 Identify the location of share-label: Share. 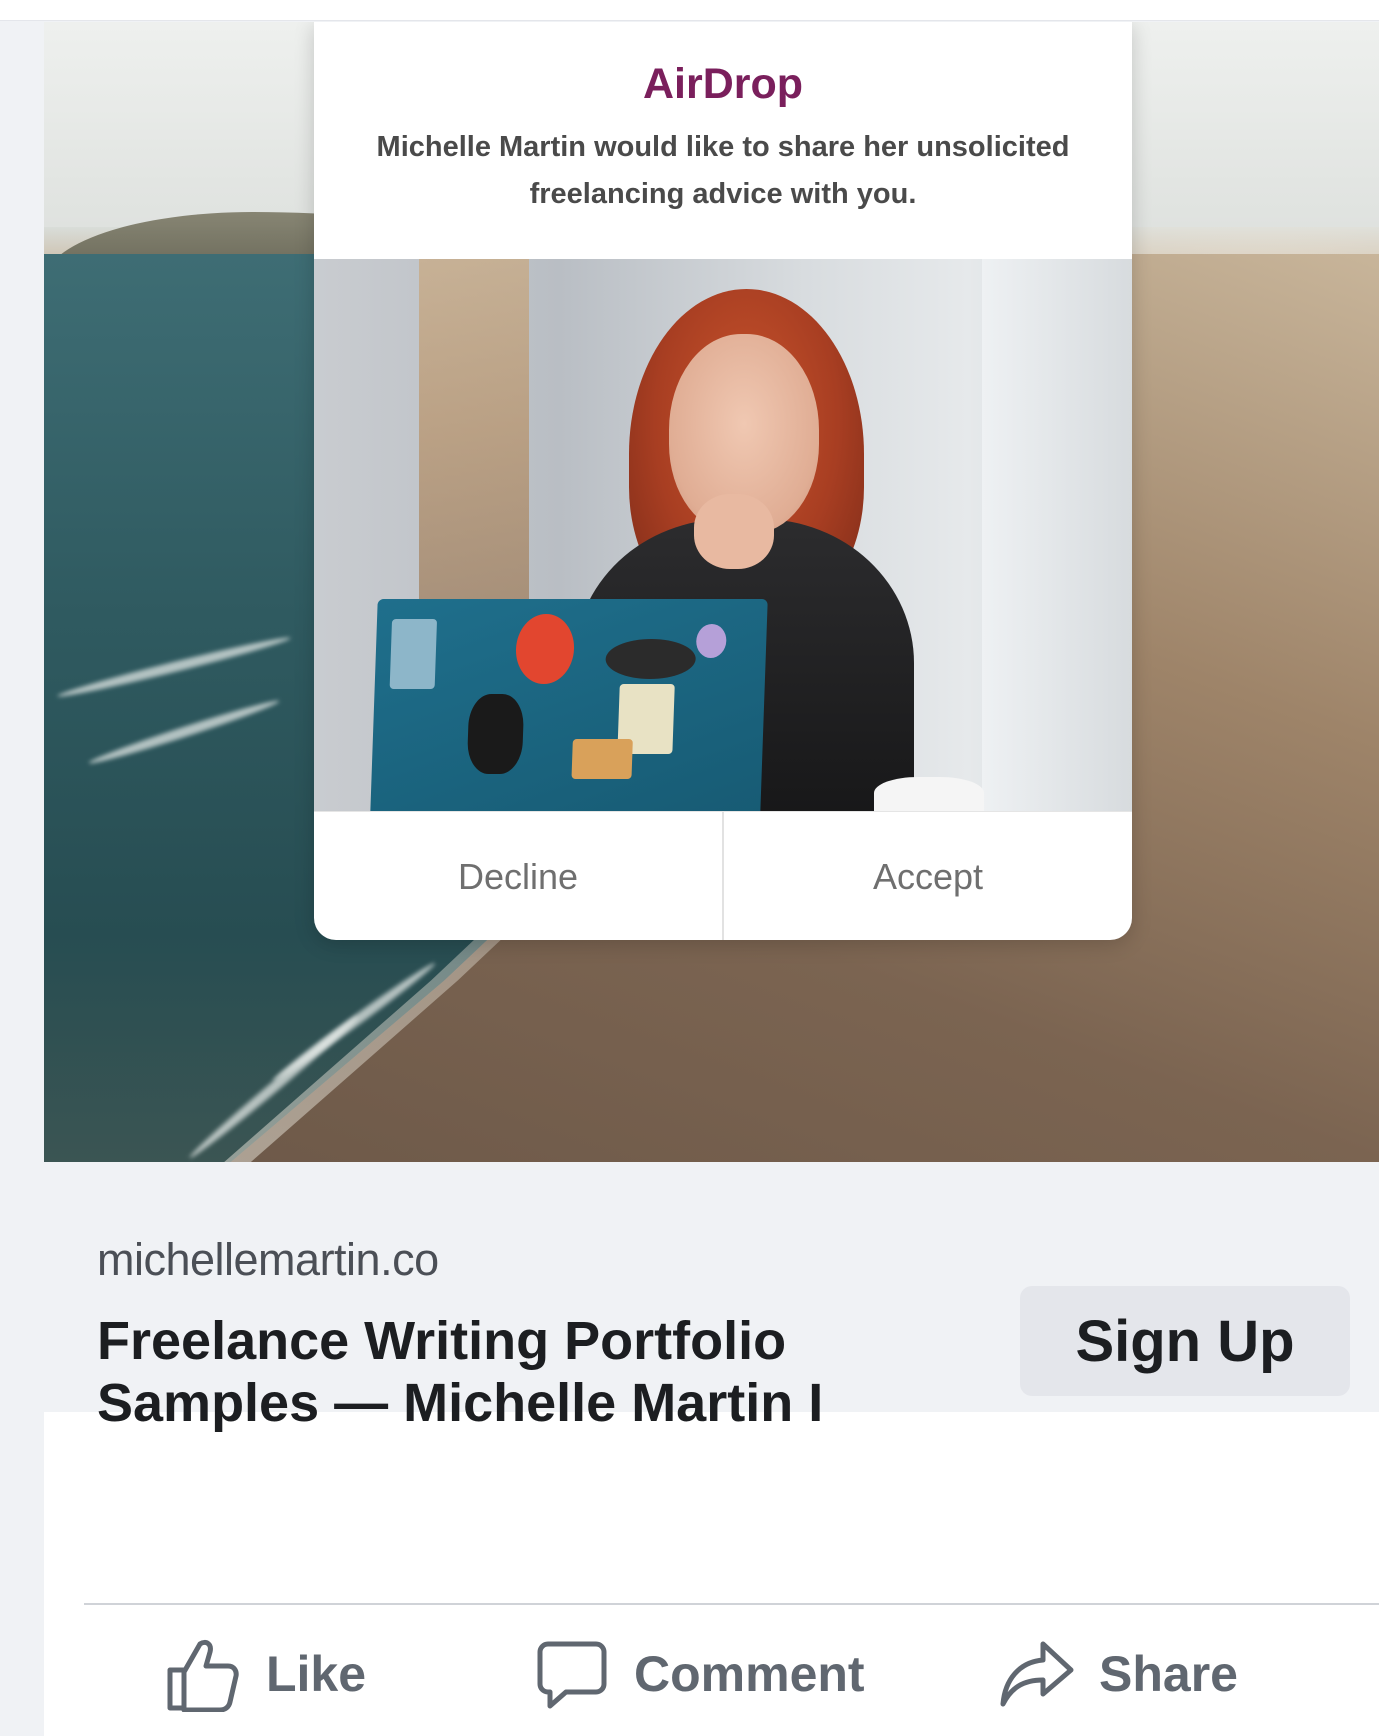
(1168, 1674).